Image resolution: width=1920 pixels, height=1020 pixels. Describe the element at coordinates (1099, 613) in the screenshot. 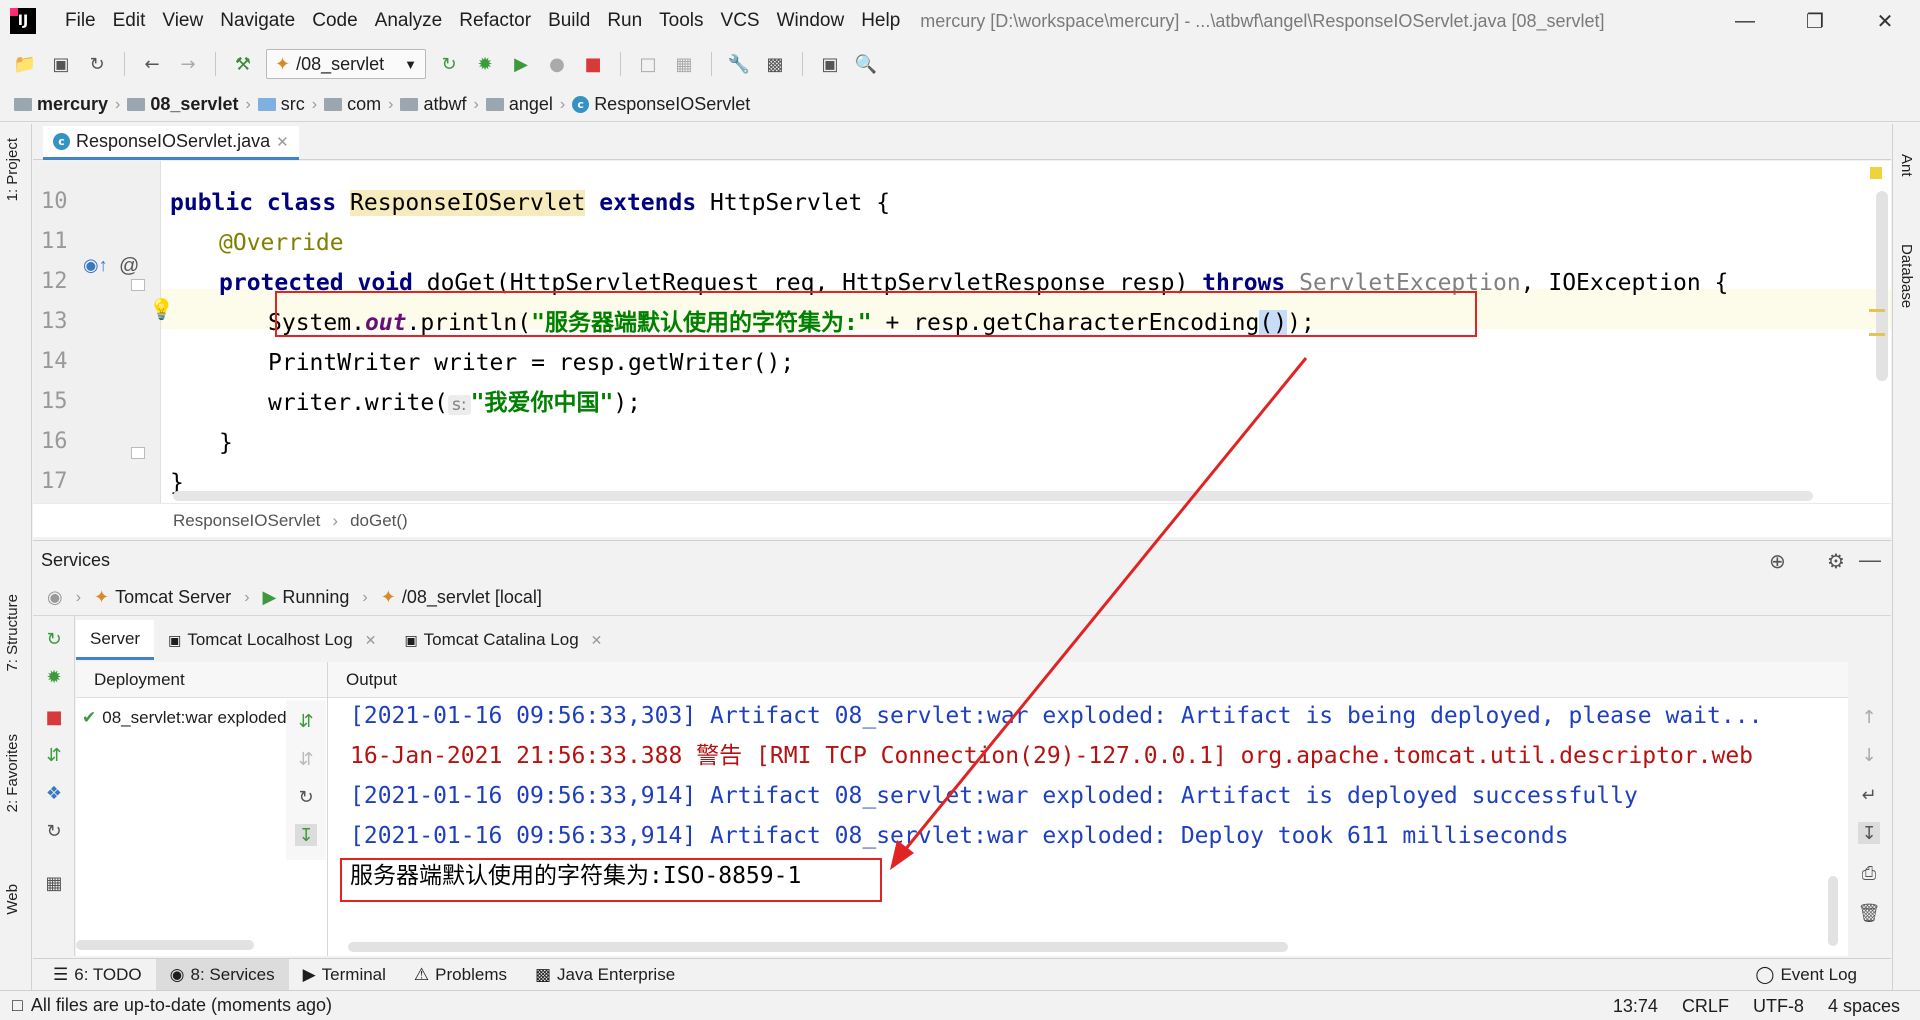

I see `annotation-arrow` at that location.